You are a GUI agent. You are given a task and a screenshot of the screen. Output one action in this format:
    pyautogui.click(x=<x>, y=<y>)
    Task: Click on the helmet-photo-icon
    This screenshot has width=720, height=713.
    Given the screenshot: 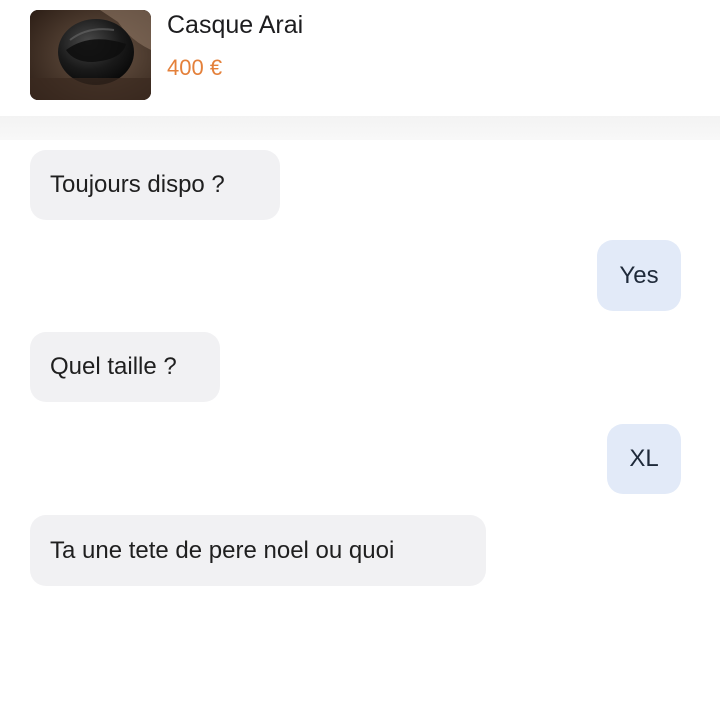 What is the action you would take?
    pyautogui.click(x=90, y=55)
    